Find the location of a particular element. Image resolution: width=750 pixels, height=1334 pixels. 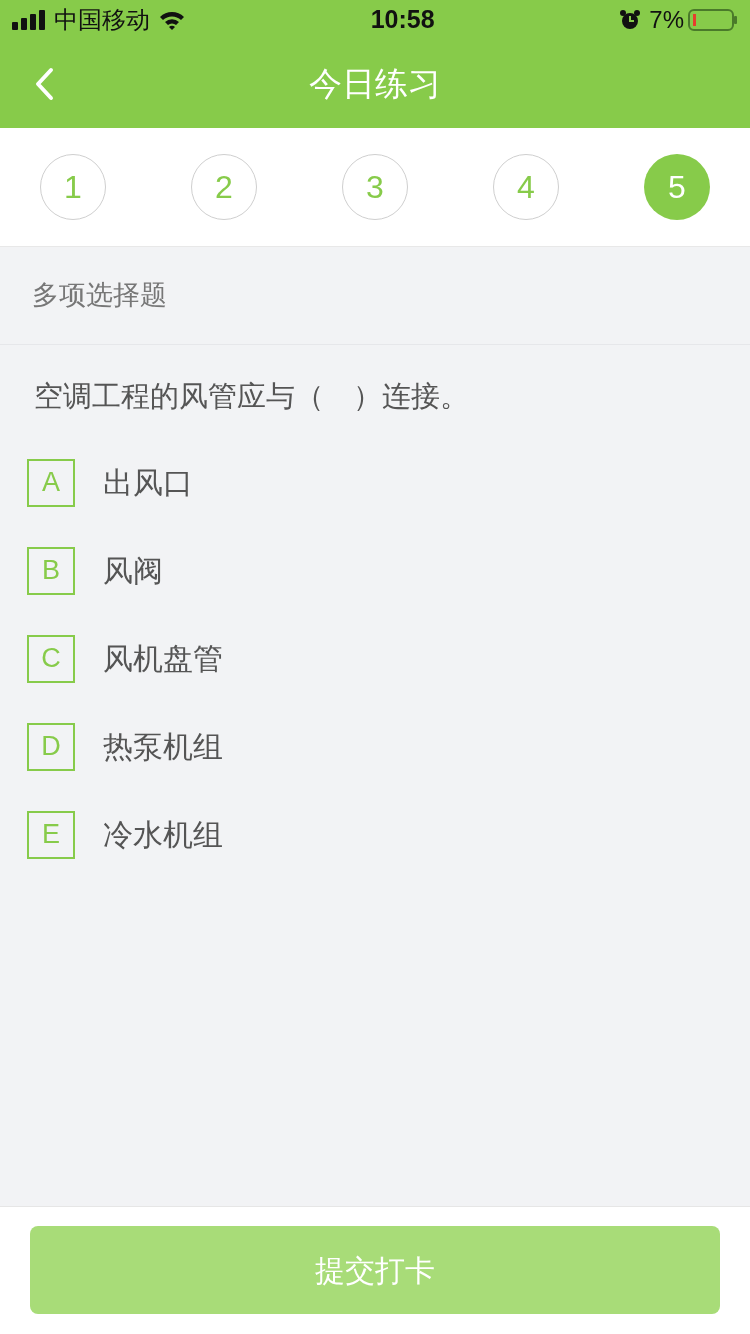

answer-option: C 风机盘管 is located at coordinates (375, 658).